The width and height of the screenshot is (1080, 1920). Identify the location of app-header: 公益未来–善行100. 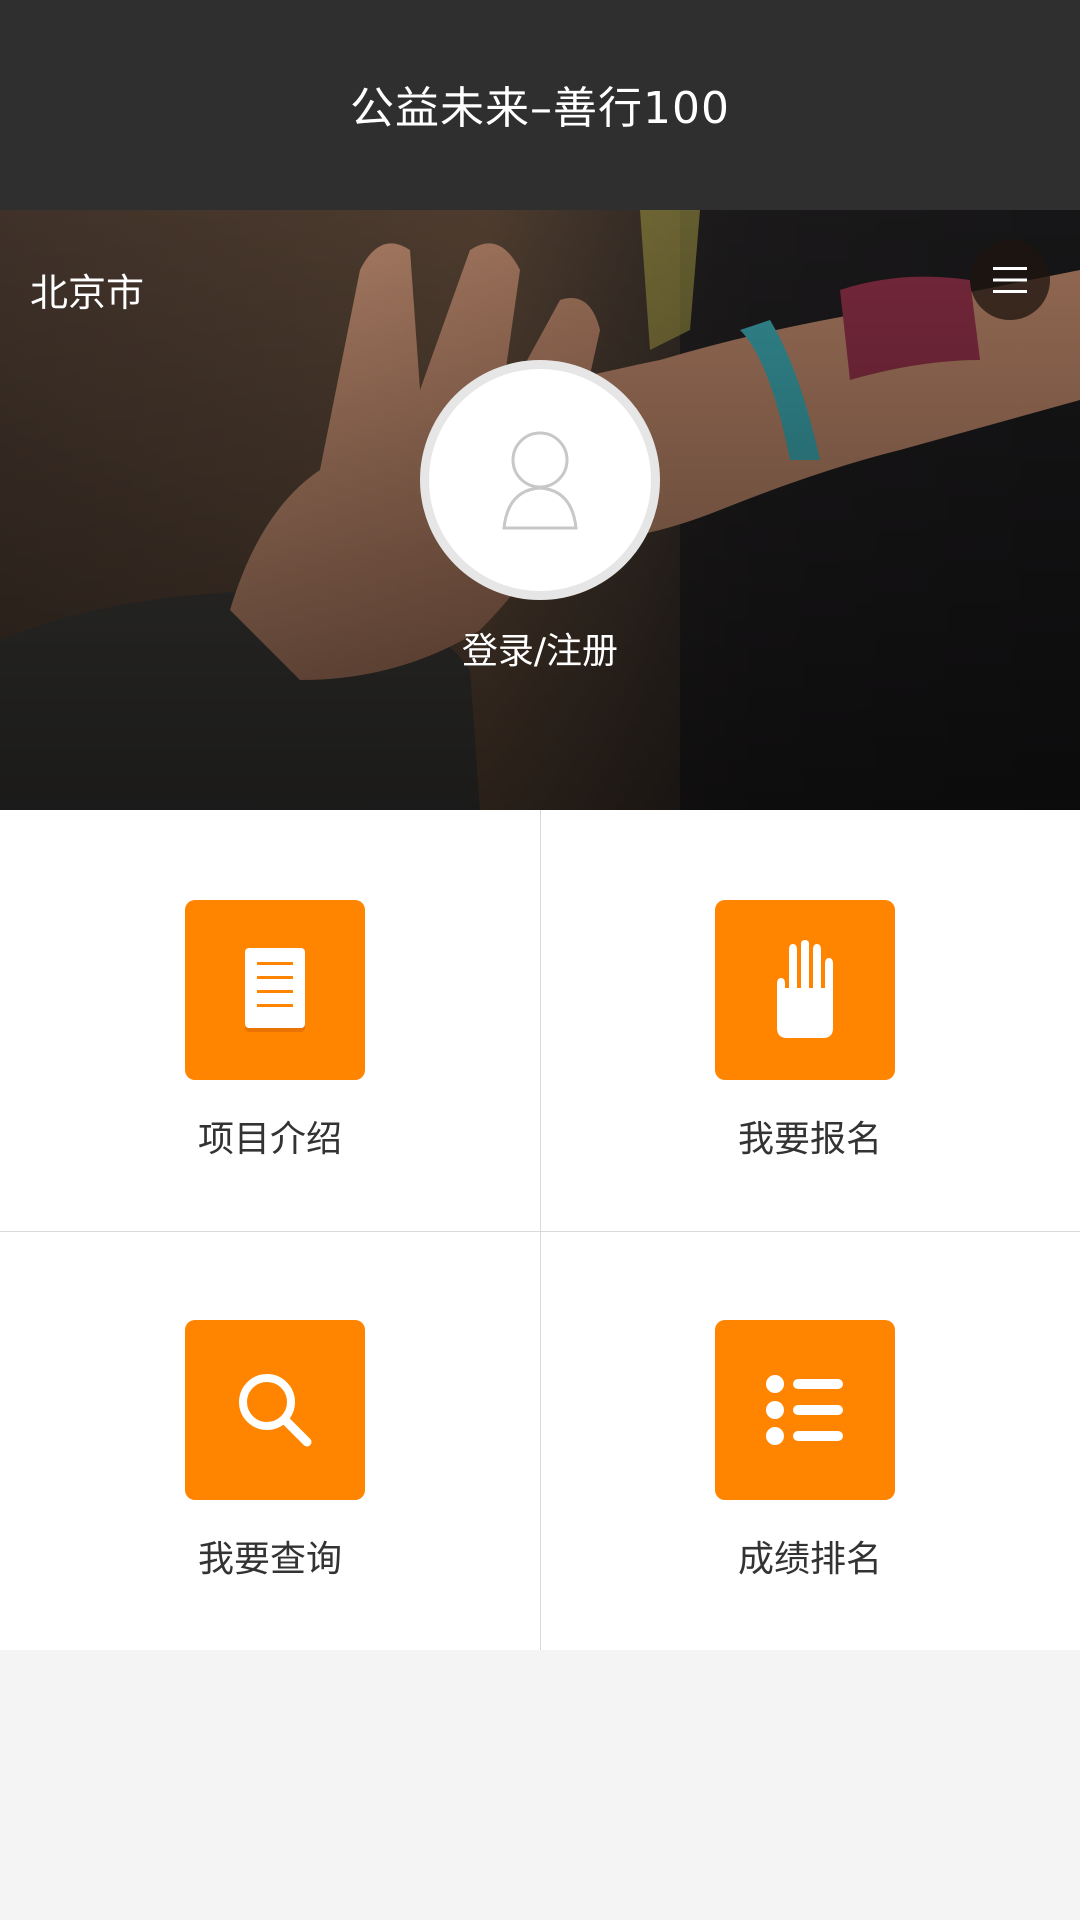
(540, 105).